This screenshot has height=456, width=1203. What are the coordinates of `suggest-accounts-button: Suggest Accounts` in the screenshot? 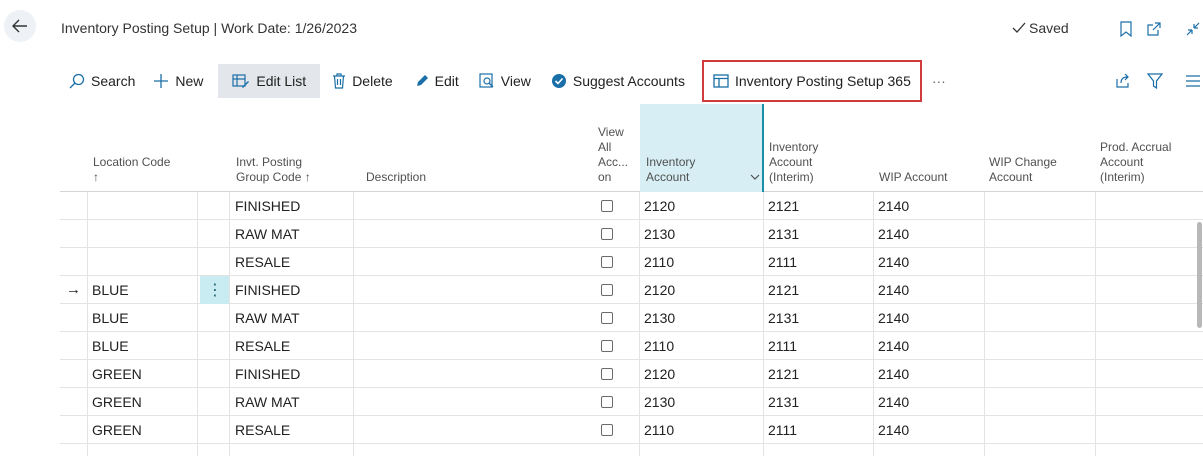 It's located at (618, 81).